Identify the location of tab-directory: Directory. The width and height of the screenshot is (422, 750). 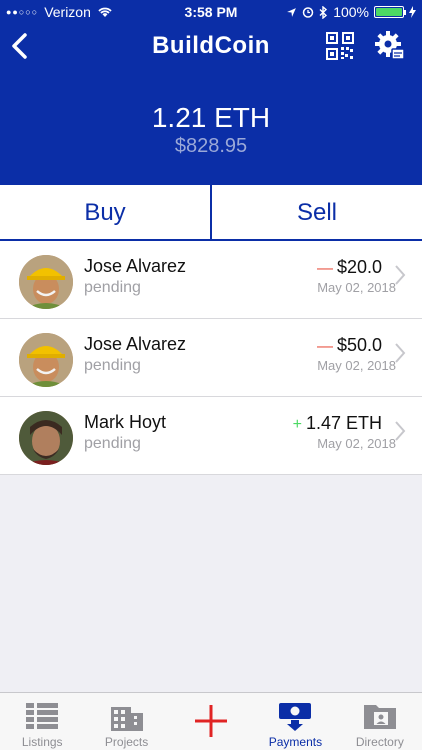
(380, 721).